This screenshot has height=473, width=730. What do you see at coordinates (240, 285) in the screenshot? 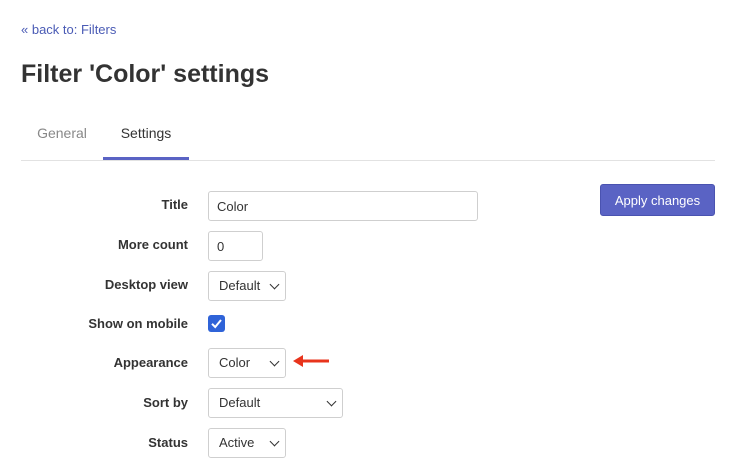
I see `desktop-view-value: Default` at bounding box center [240, 285].